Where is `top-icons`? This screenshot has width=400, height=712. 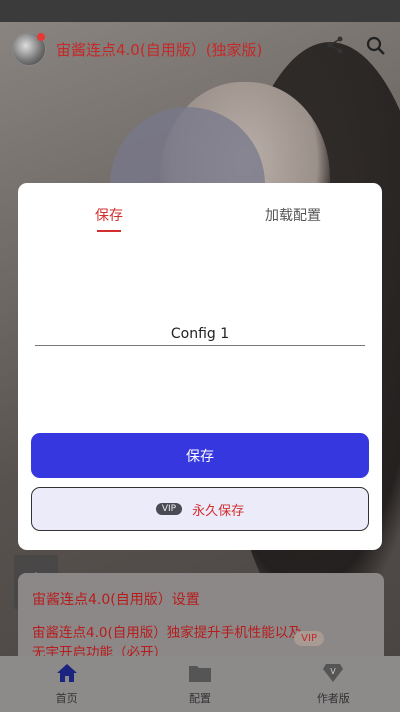
top-icons is located at coordinates (356, 48).